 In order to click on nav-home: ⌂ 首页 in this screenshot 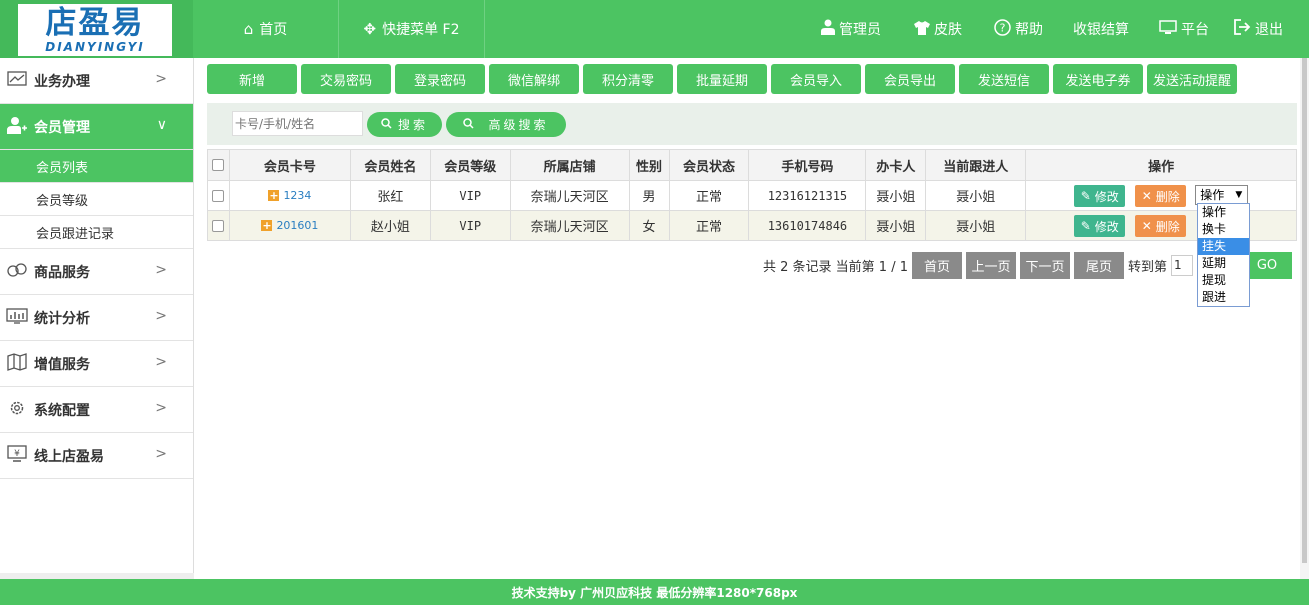, I will do `click(266, 29)`.